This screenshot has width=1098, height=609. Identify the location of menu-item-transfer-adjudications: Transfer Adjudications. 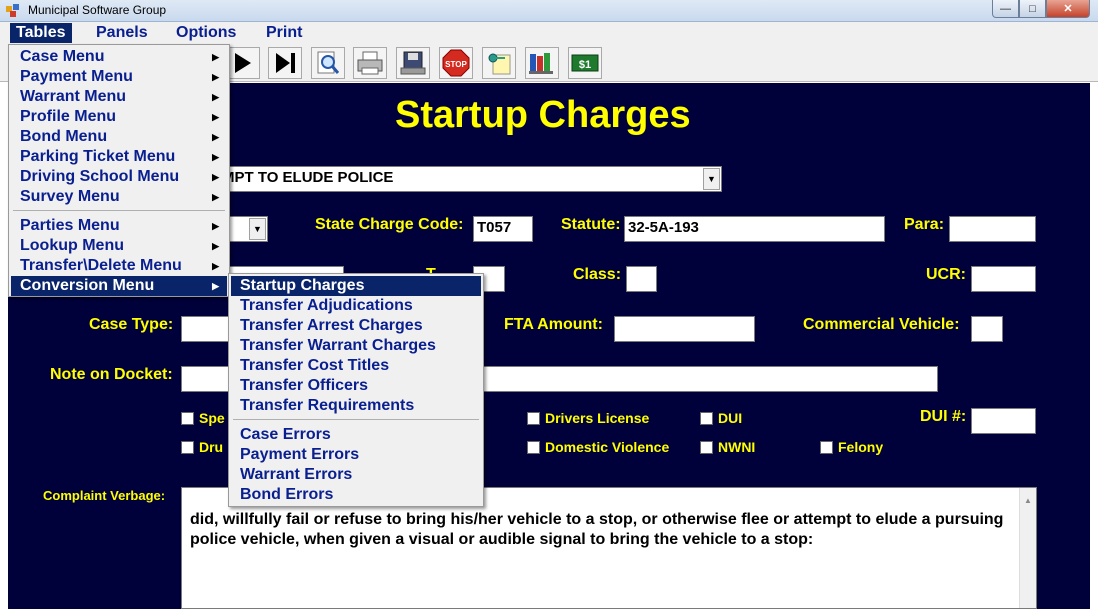
(356, 306).